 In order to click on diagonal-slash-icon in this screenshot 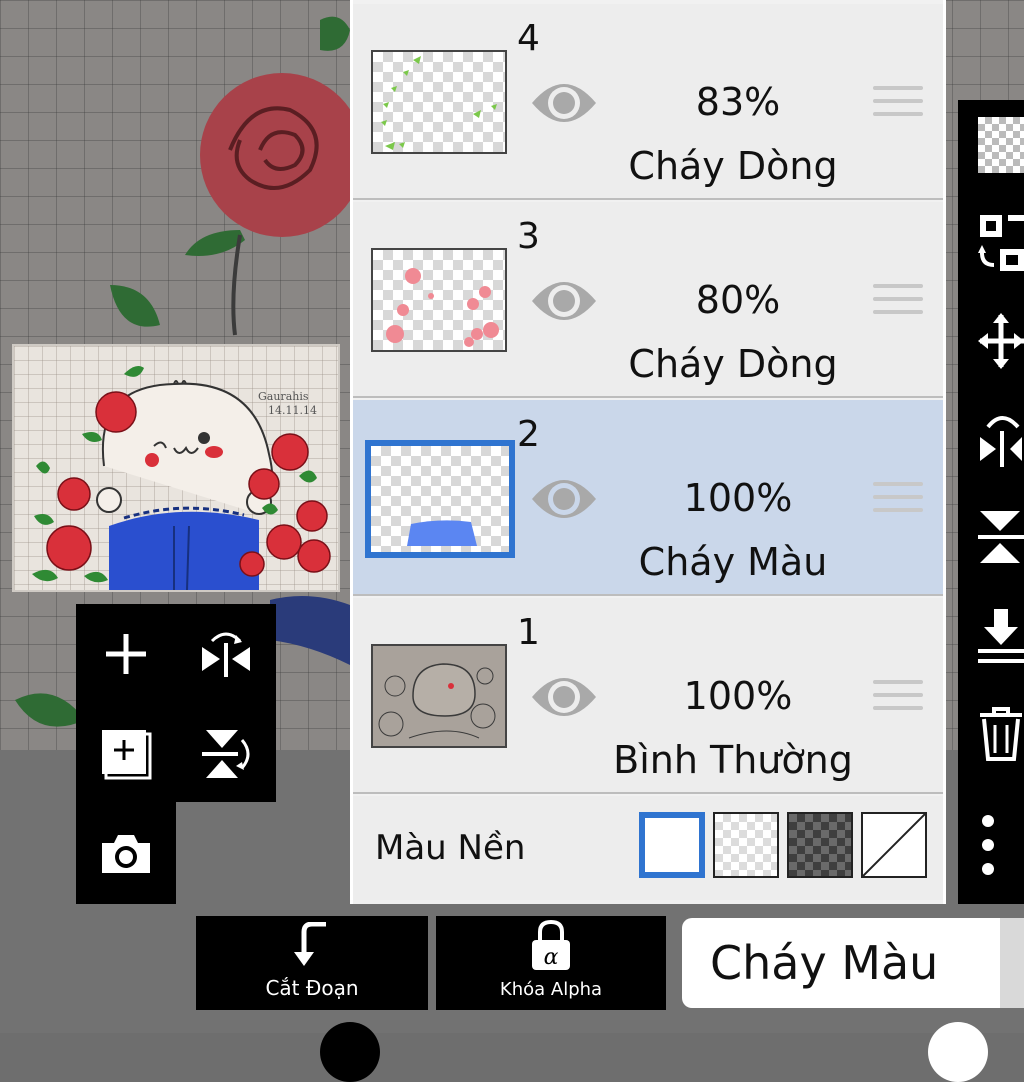, I will do `click(894, 845)`.